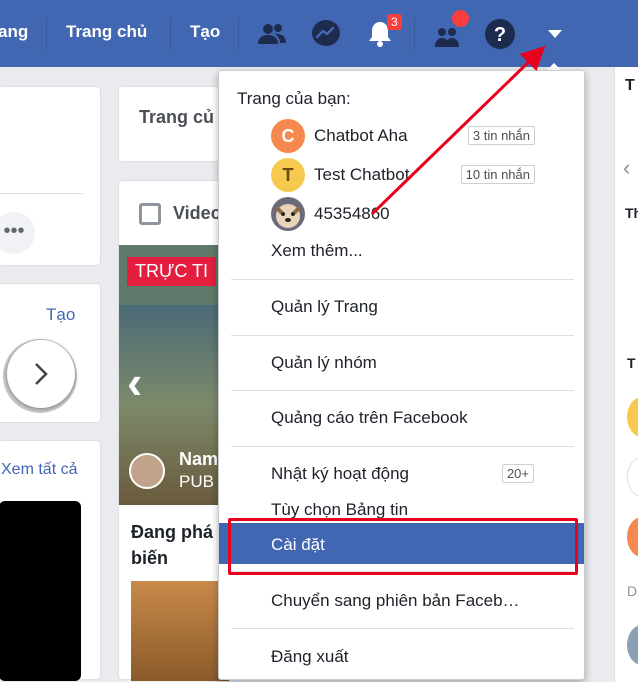 The height and width of the screenshot is (682, 638). I want to click on video-icon, so click(150, 214).